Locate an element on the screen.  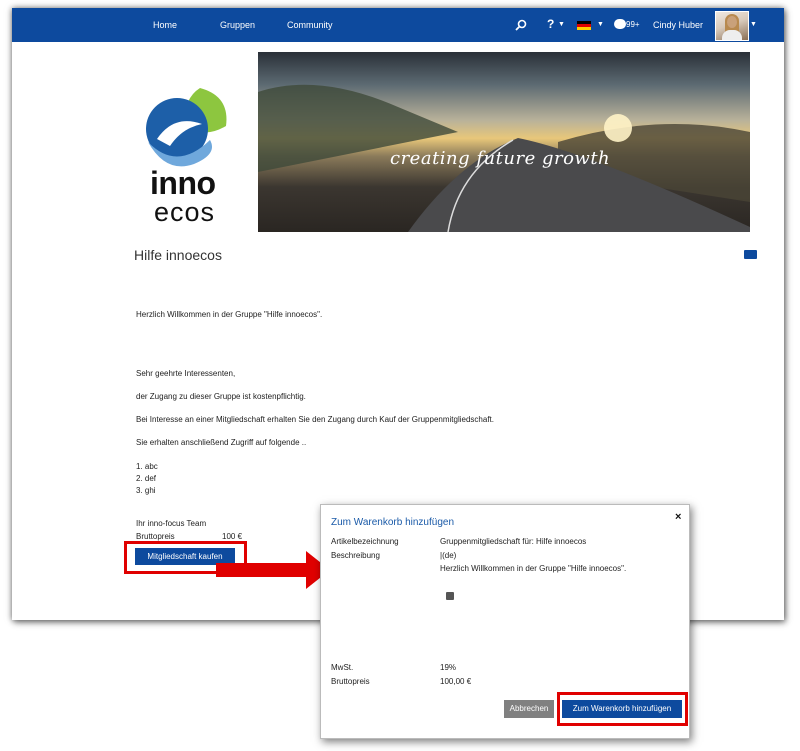
salutation-text: Sehr geehrte Interessenten, is located at coordinates (186, 373).